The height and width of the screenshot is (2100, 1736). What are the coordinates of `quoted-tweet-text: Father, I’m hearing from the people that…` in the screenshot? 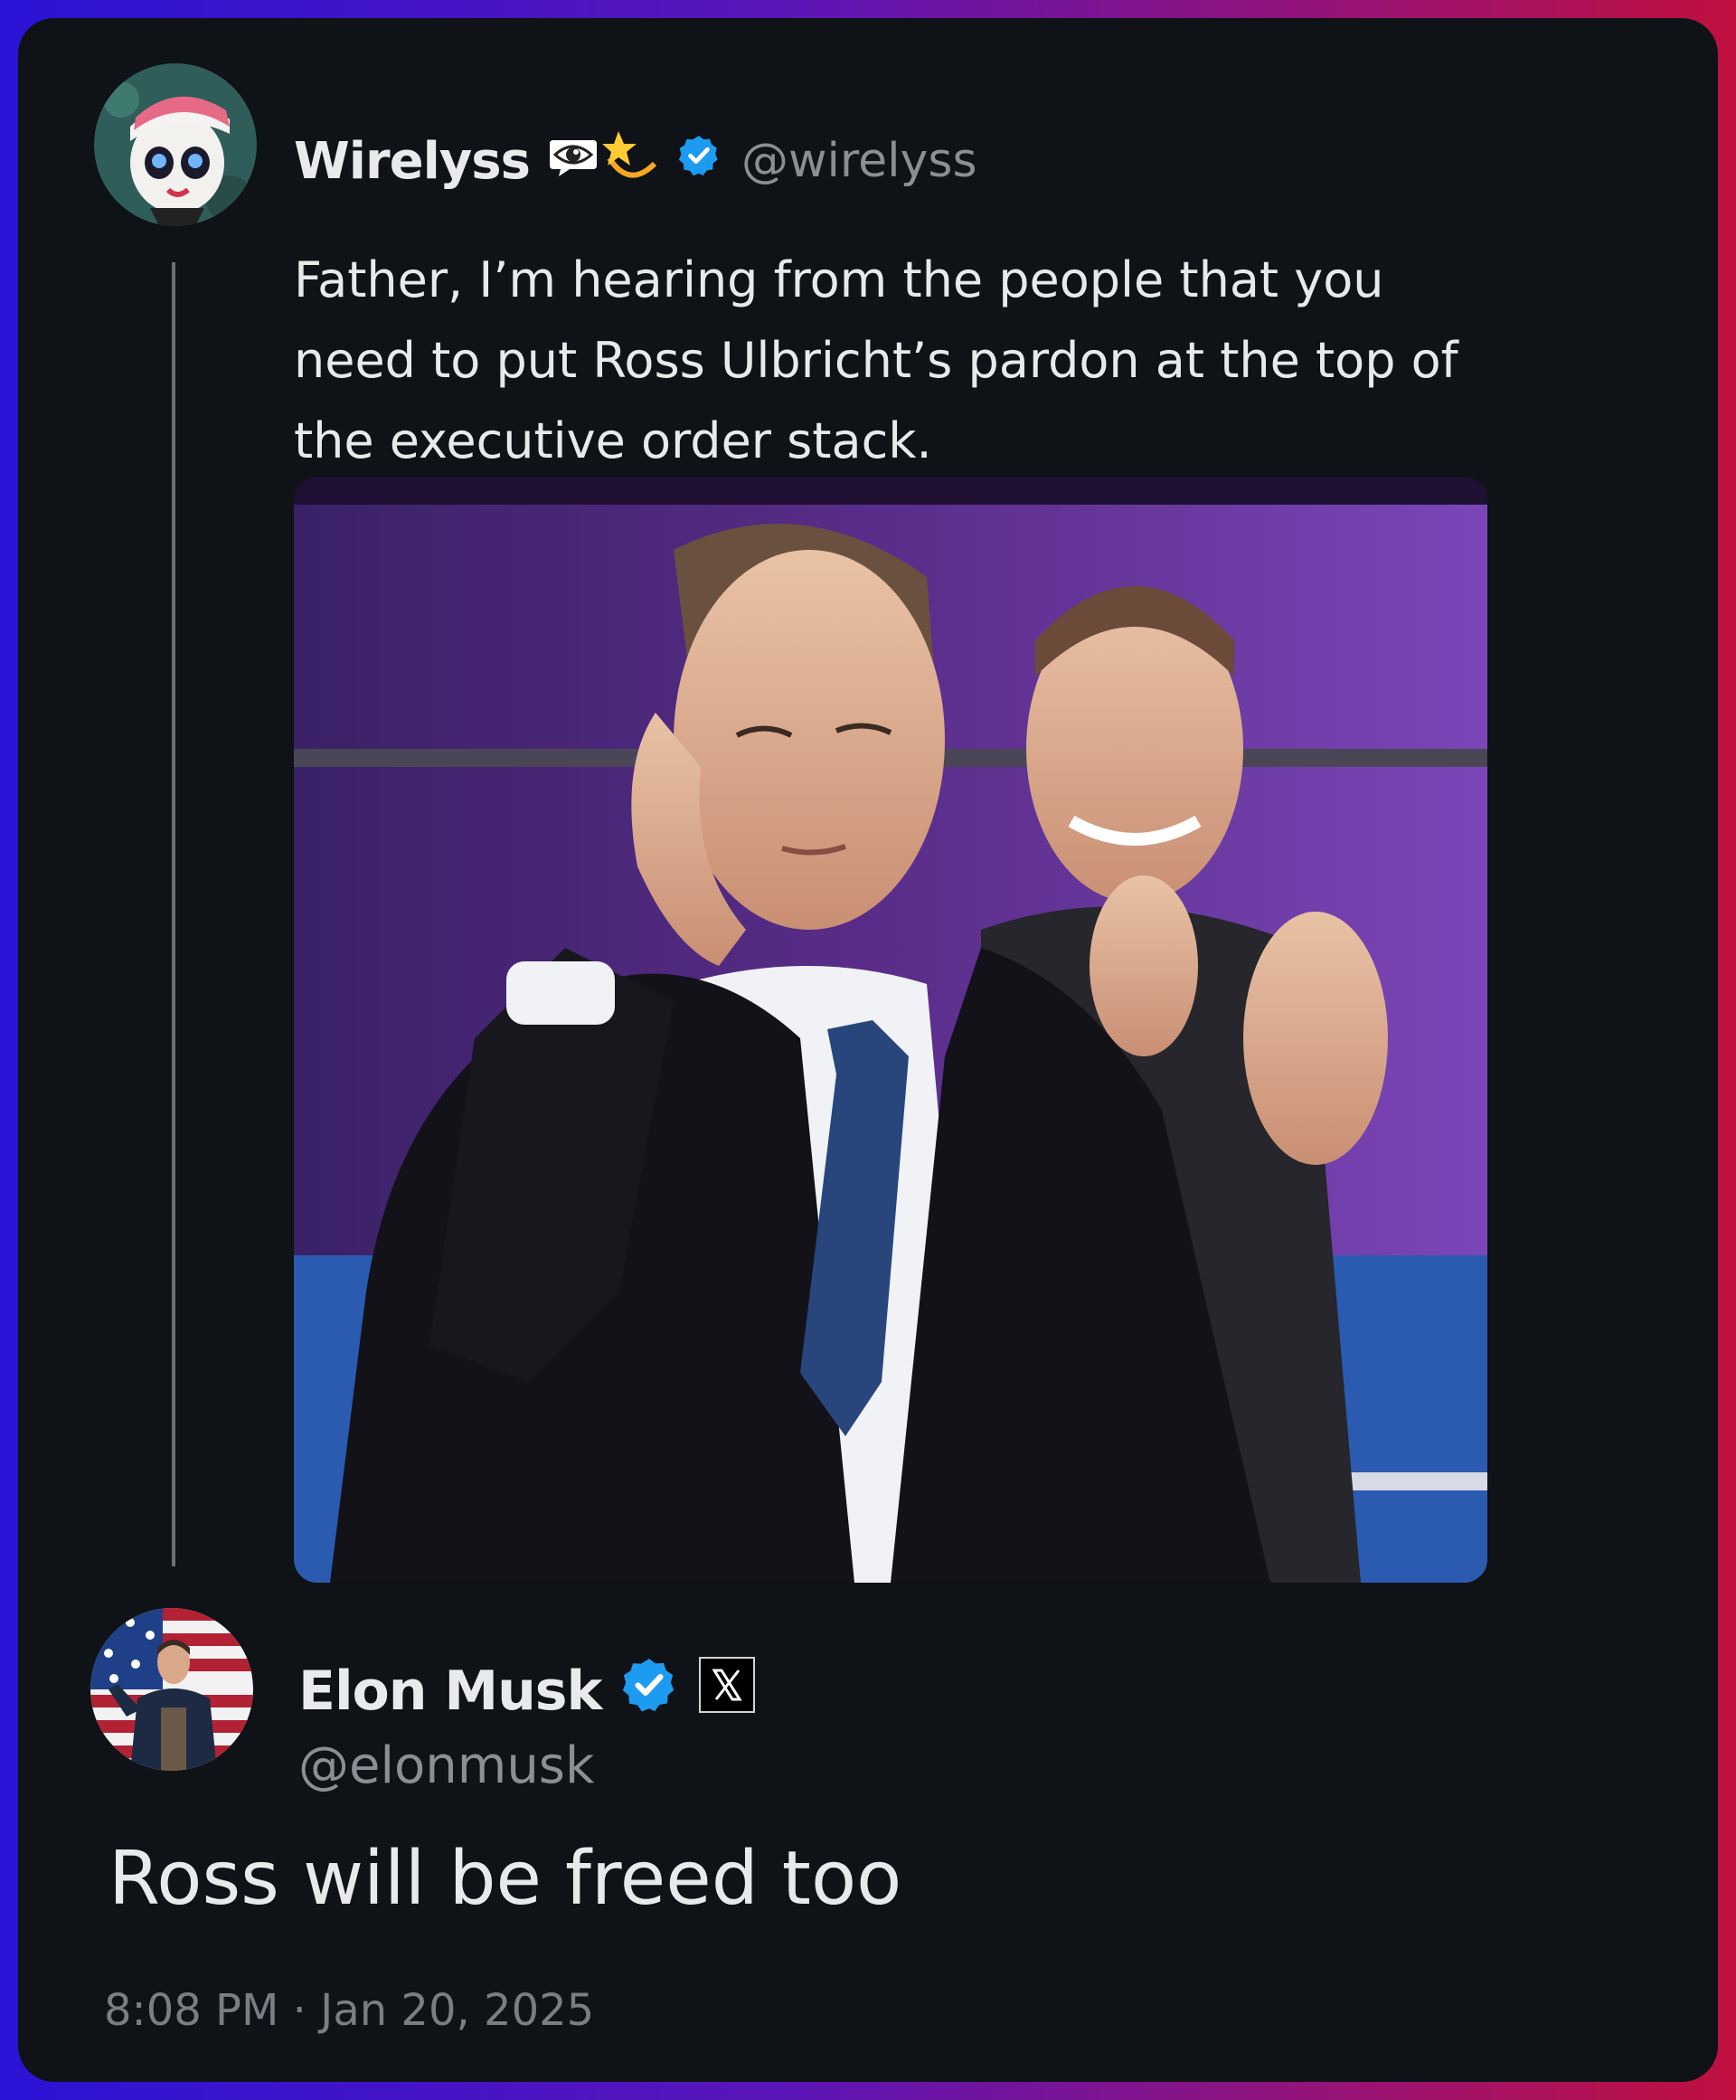 It's located at (876, 360).